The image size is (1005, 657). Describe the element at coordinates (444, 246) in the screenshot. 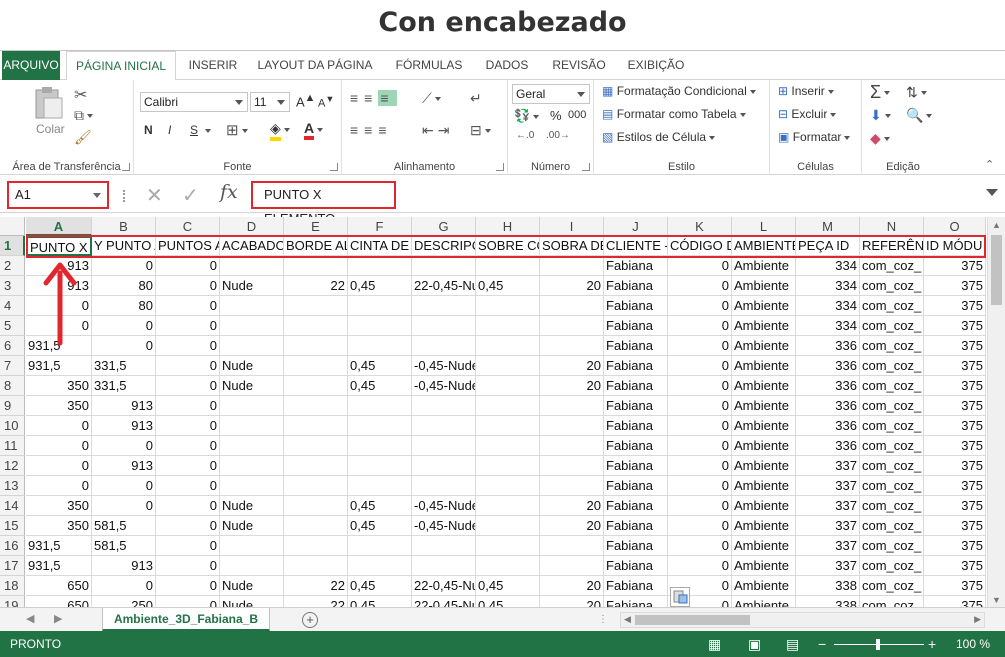

I see `header-cell: DESCRIPCI` at that location.